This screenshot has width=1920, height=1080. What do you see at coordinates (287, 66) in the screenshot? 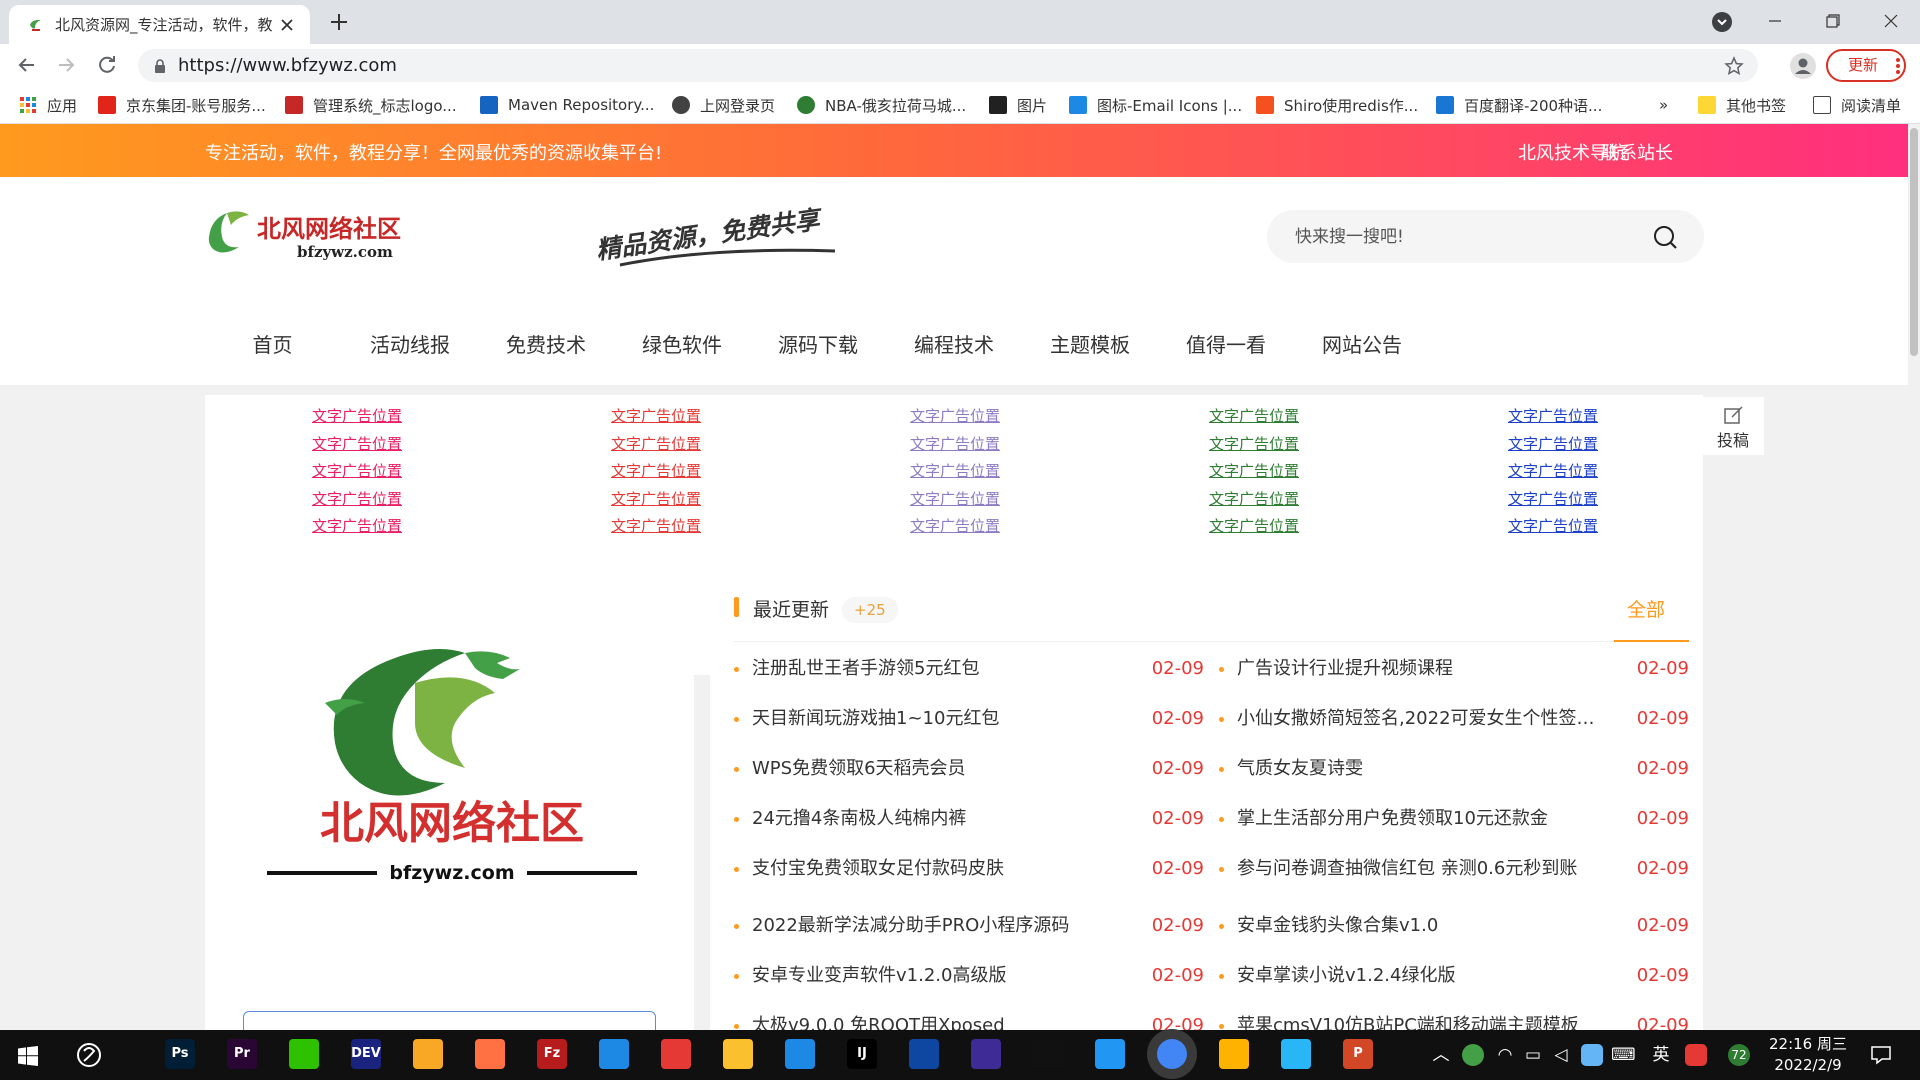
I see `url-text: https://www.bfzywz.com` at bounding box center [287, 66].